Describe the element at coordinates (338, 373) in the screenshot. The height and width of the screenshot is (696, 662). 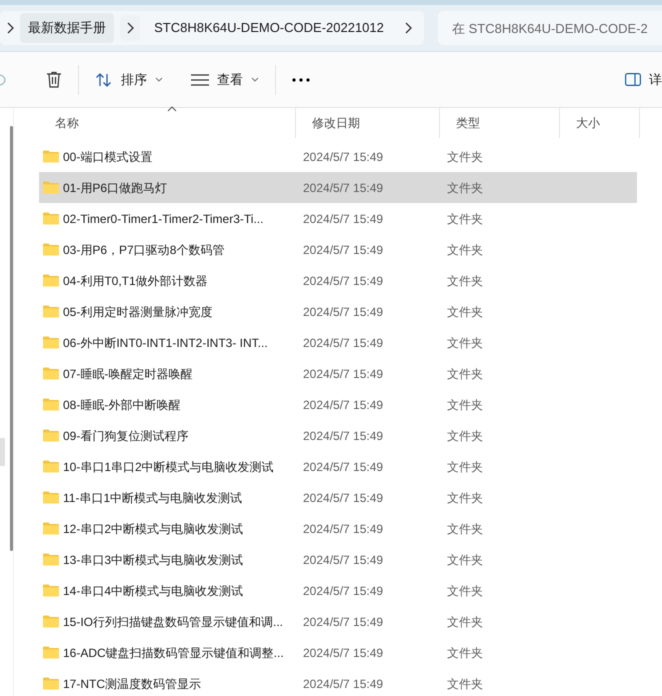
I see `file-row: 07-睡眠-唤醒定时器唤醒 2024/5/7 15:49 文件夹` at that location.